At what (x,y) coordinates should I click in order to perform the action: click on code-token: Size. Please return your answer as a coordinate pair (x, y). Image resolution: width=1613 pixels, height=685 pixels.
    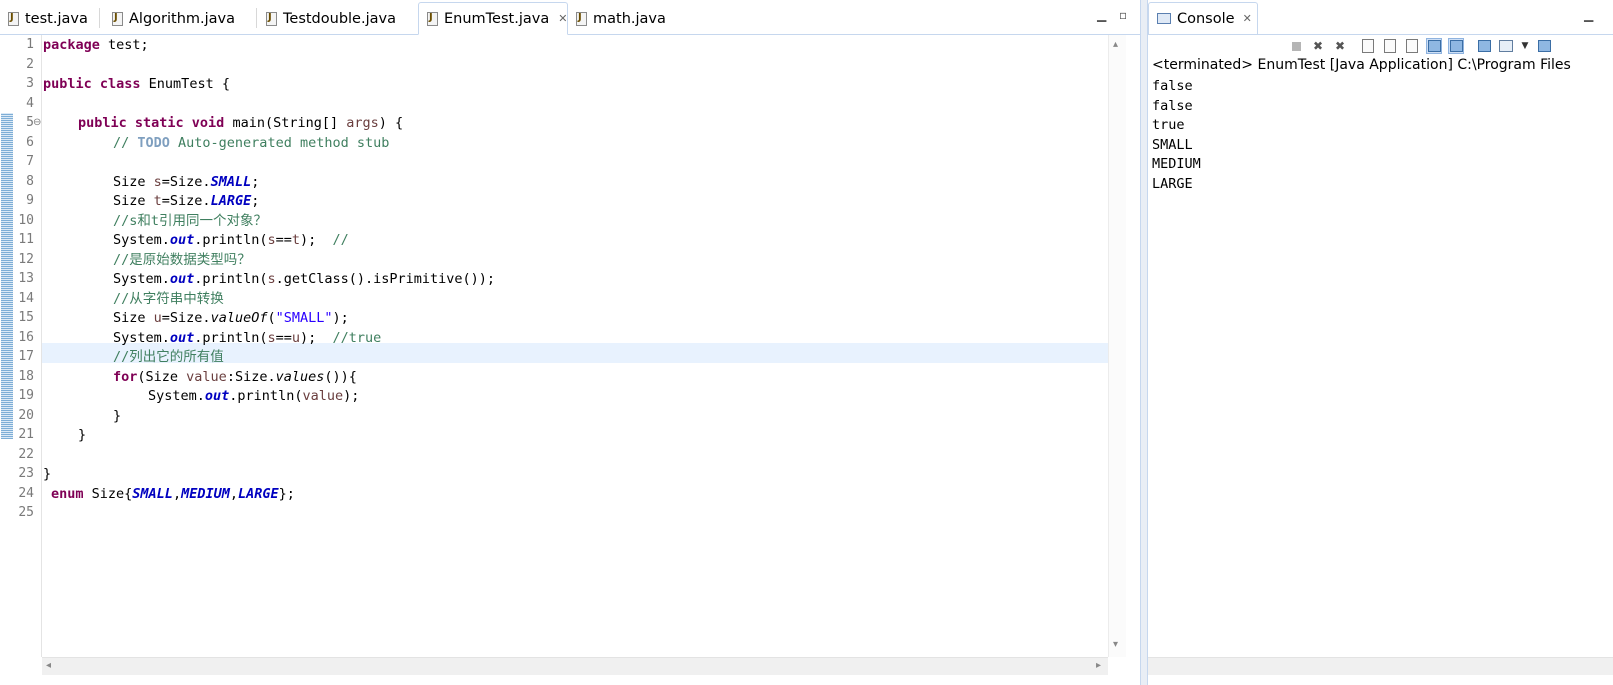
    Looking at the image, I should click on (133, 201).